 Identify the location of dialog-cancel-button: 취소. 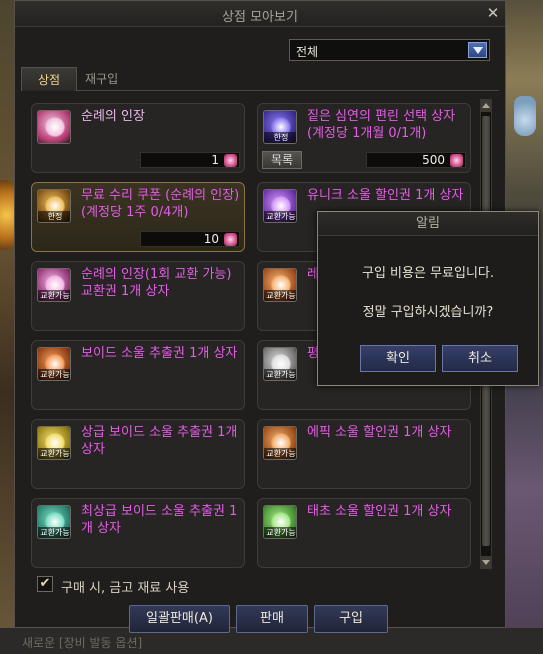
(480, 358).